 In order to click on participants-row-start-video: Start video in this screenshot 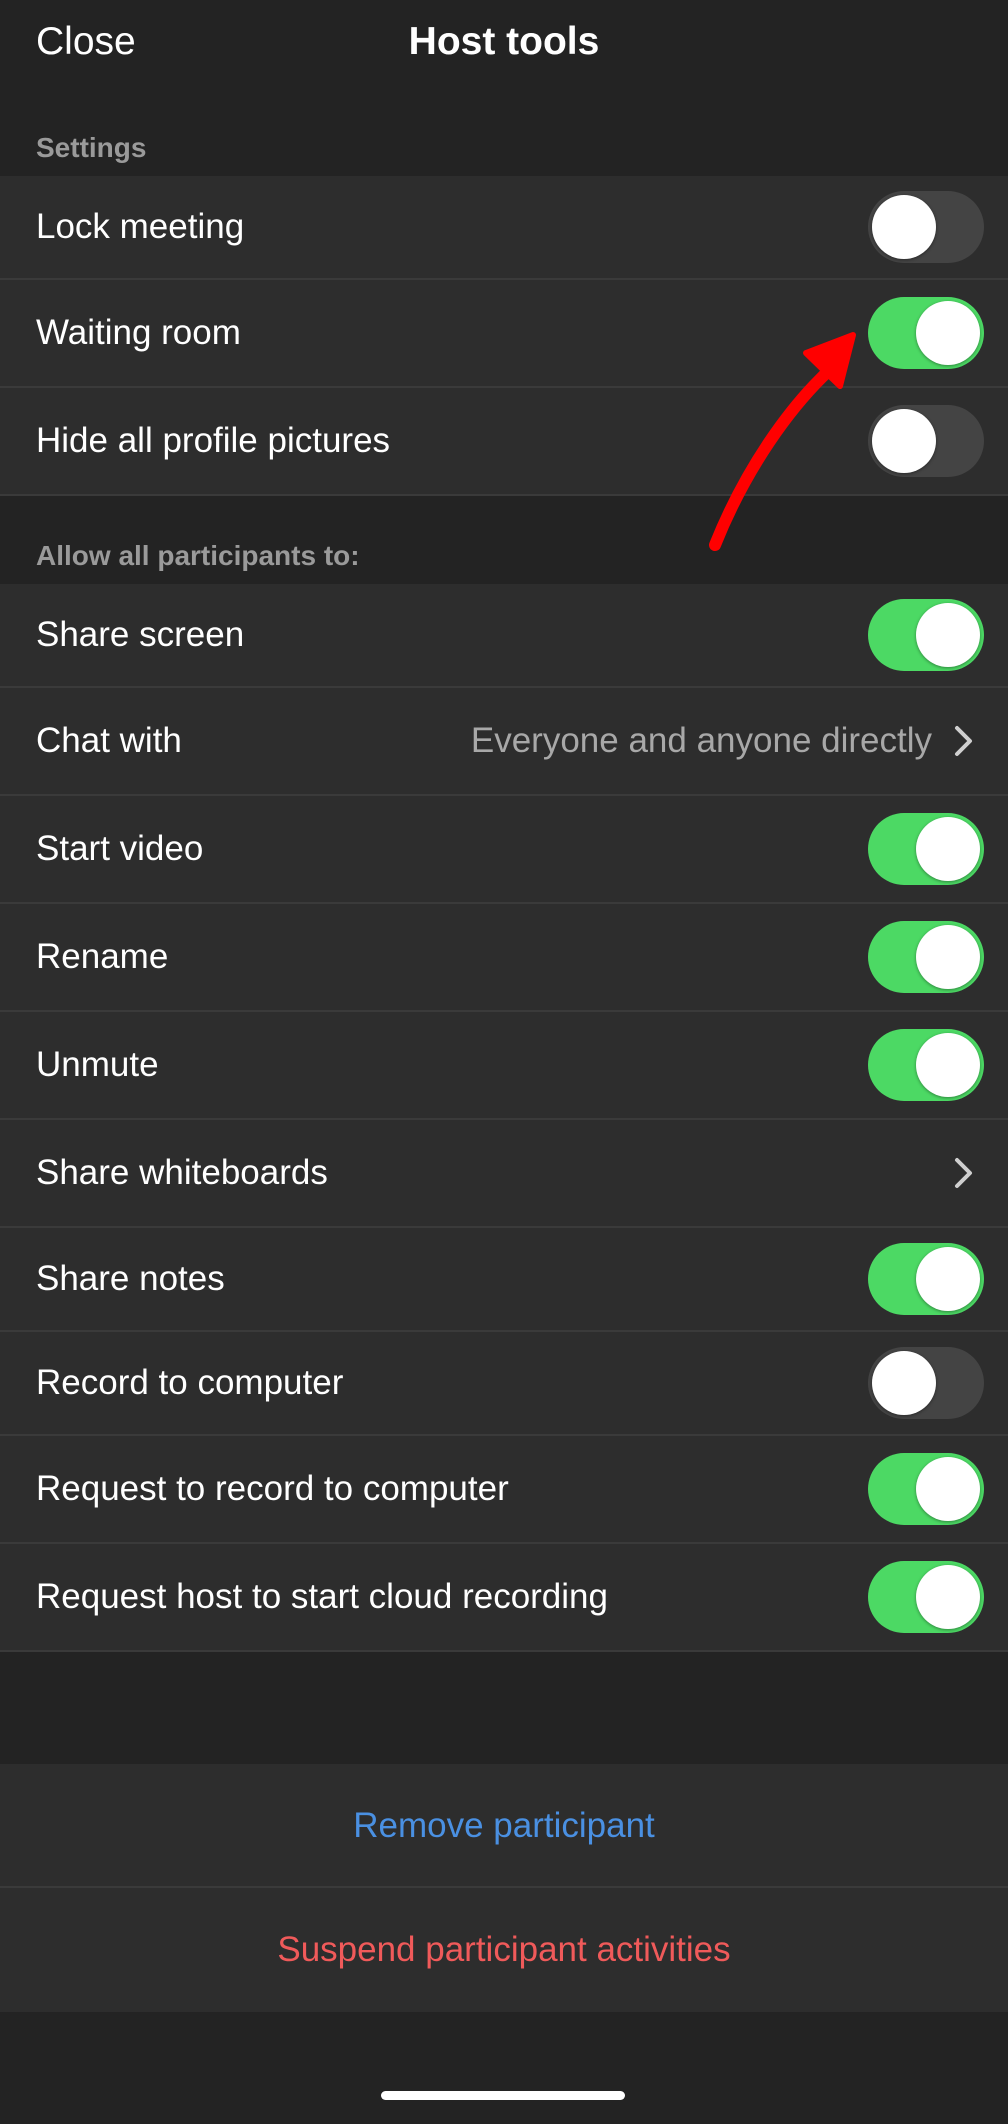, I will do `click(504, 850)`.